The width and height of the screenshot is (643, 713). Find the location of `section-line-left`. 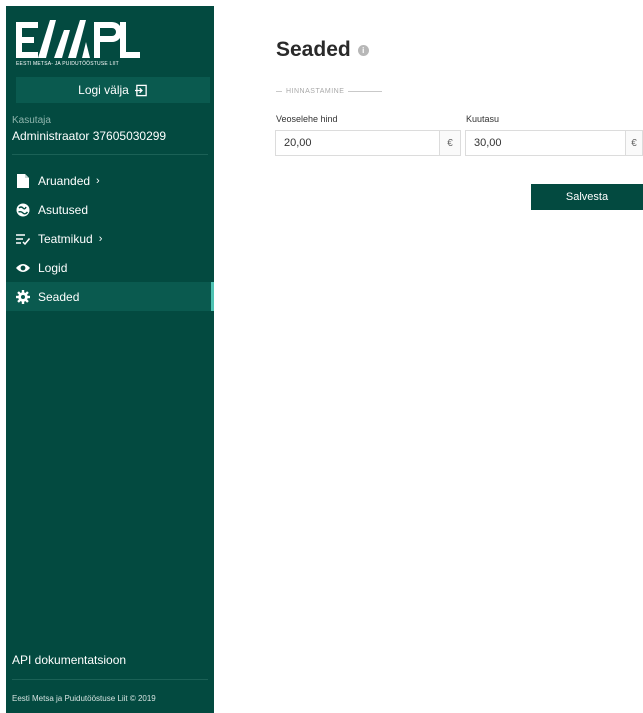

section-line-left is located at coordinates (279, 91).